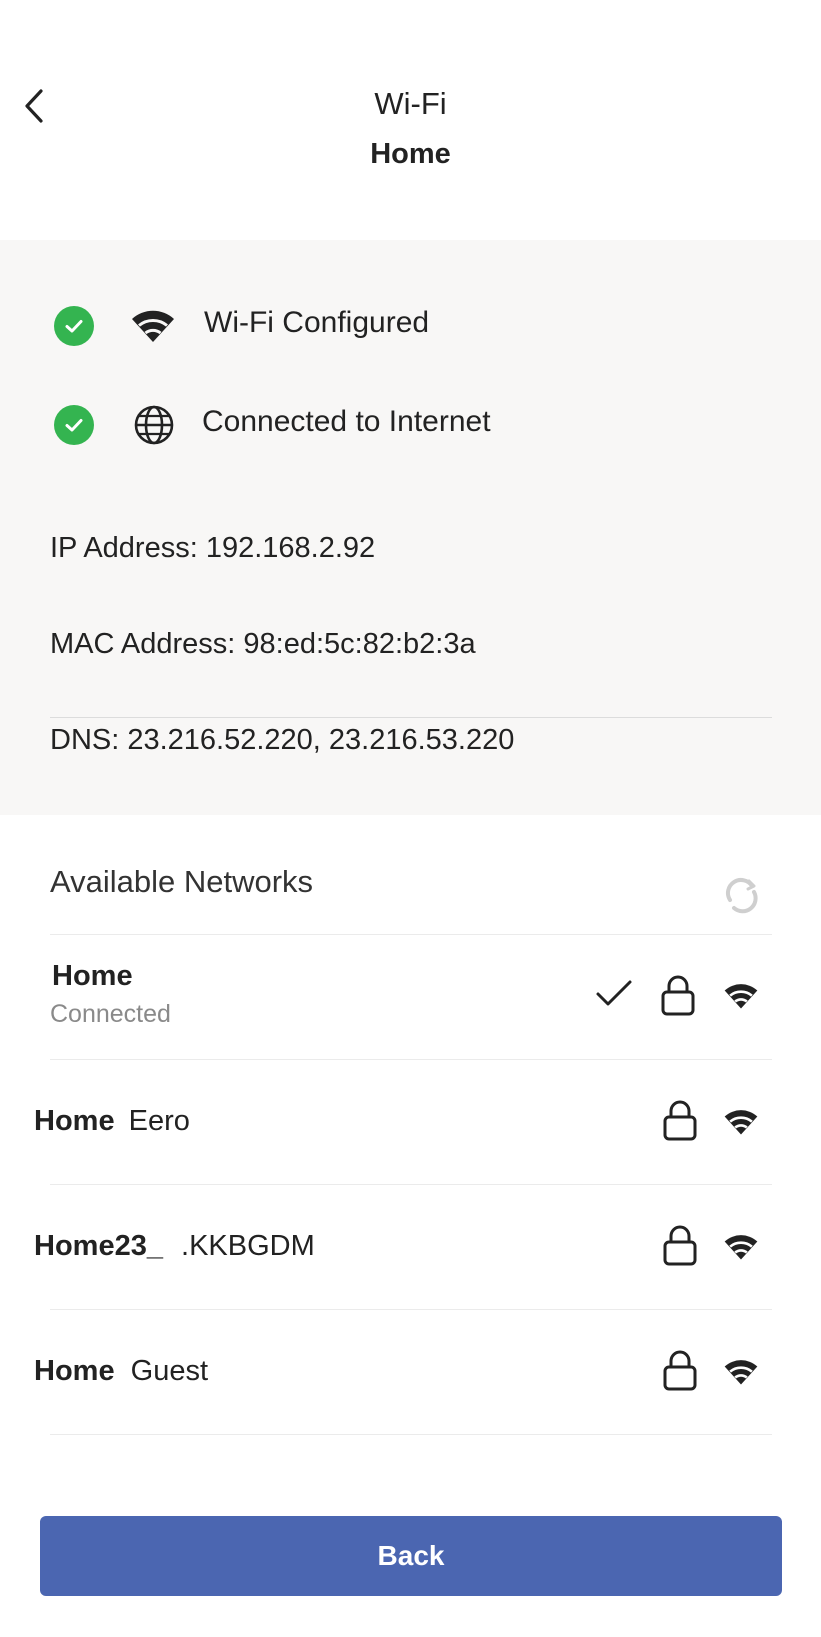 Image resolution: width=821 pixels, height=1637 pixels. What do you see at coordinates (98, 1246) in the screenshot?
I see `network-name-bold: Home23_` at bounding box center [98, 1246].